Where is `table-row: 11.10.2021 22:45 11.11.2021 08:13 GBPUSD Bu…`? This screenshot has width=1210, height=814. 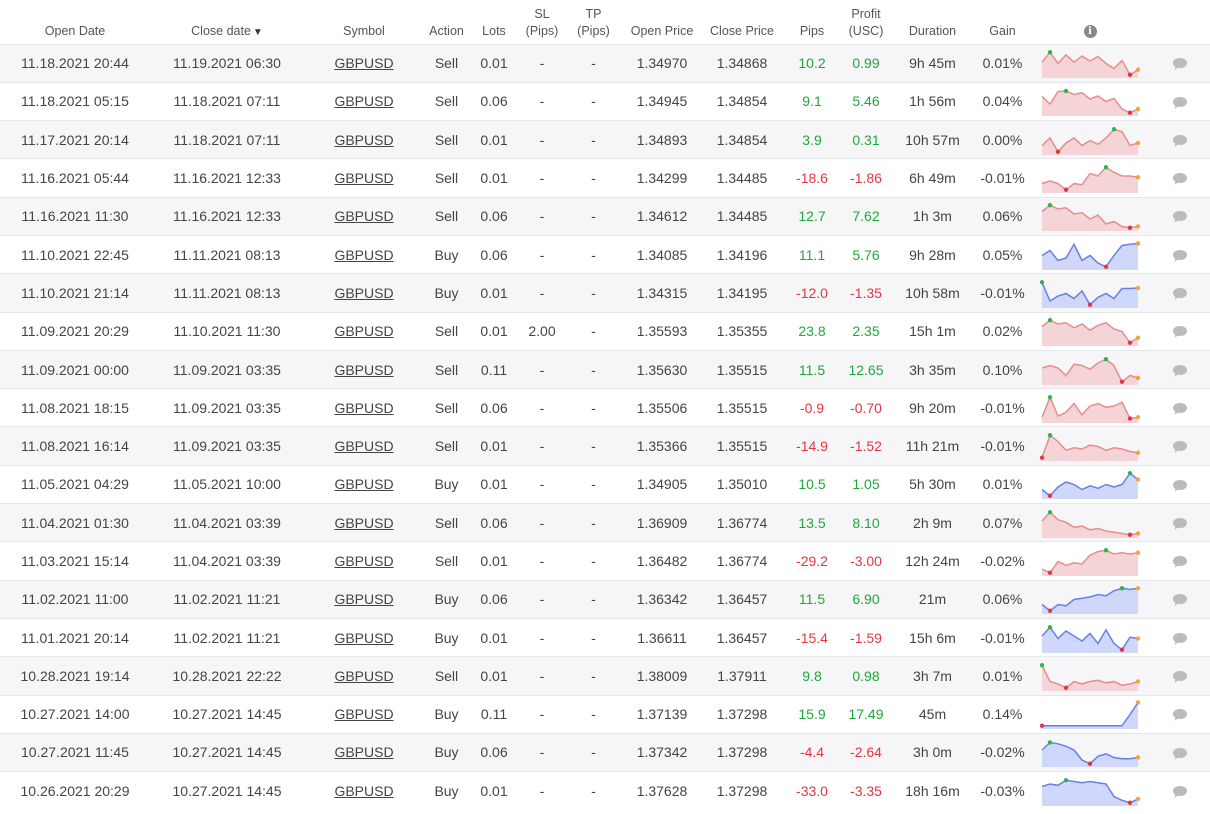
table-row: 11.10.2021 22:45 11.11.2021 08:13 GBPUSD Bu… is located at coordinates (605, 254).